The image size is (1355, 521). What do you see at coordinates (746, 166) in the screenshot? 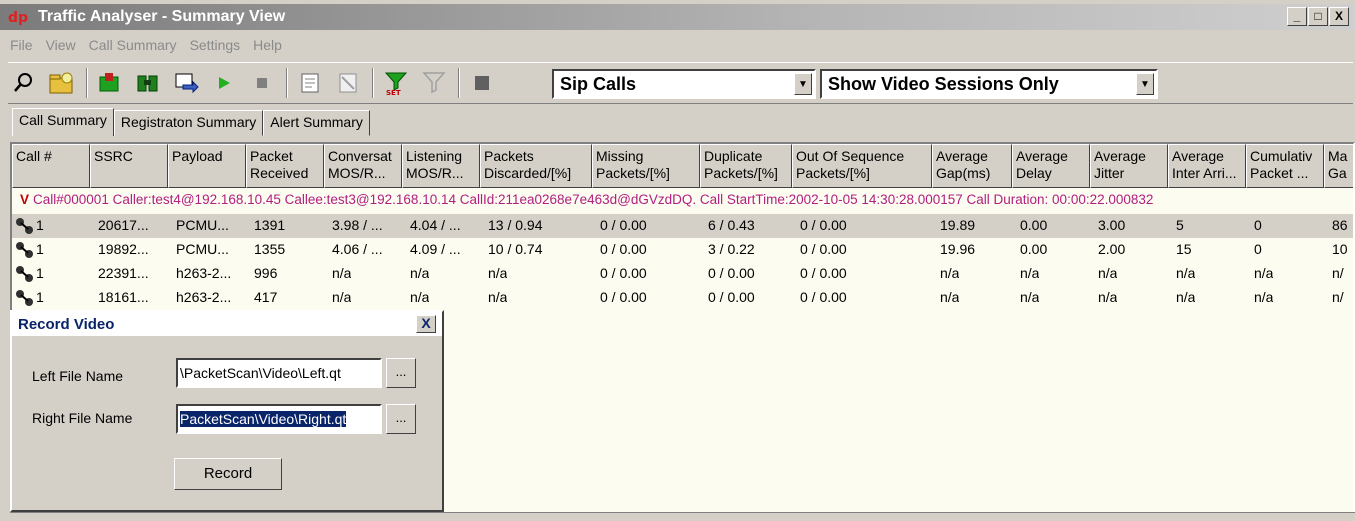
I see `column-header: Duplicate Packets/[%]` at bounding box center [746, 166].